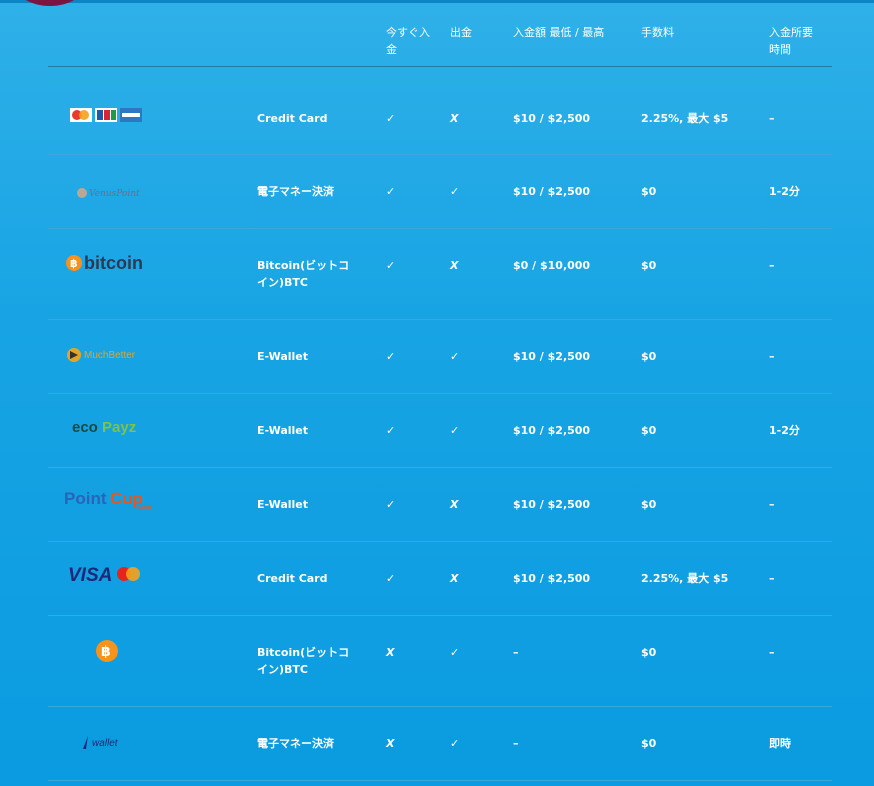 The width and height of the screenshot is (874, 786). What do you see at coordinates (791, 41) in the screenshot?
I see `header-deposit-time: 入金所要時間` at bounding box center [791, 41].